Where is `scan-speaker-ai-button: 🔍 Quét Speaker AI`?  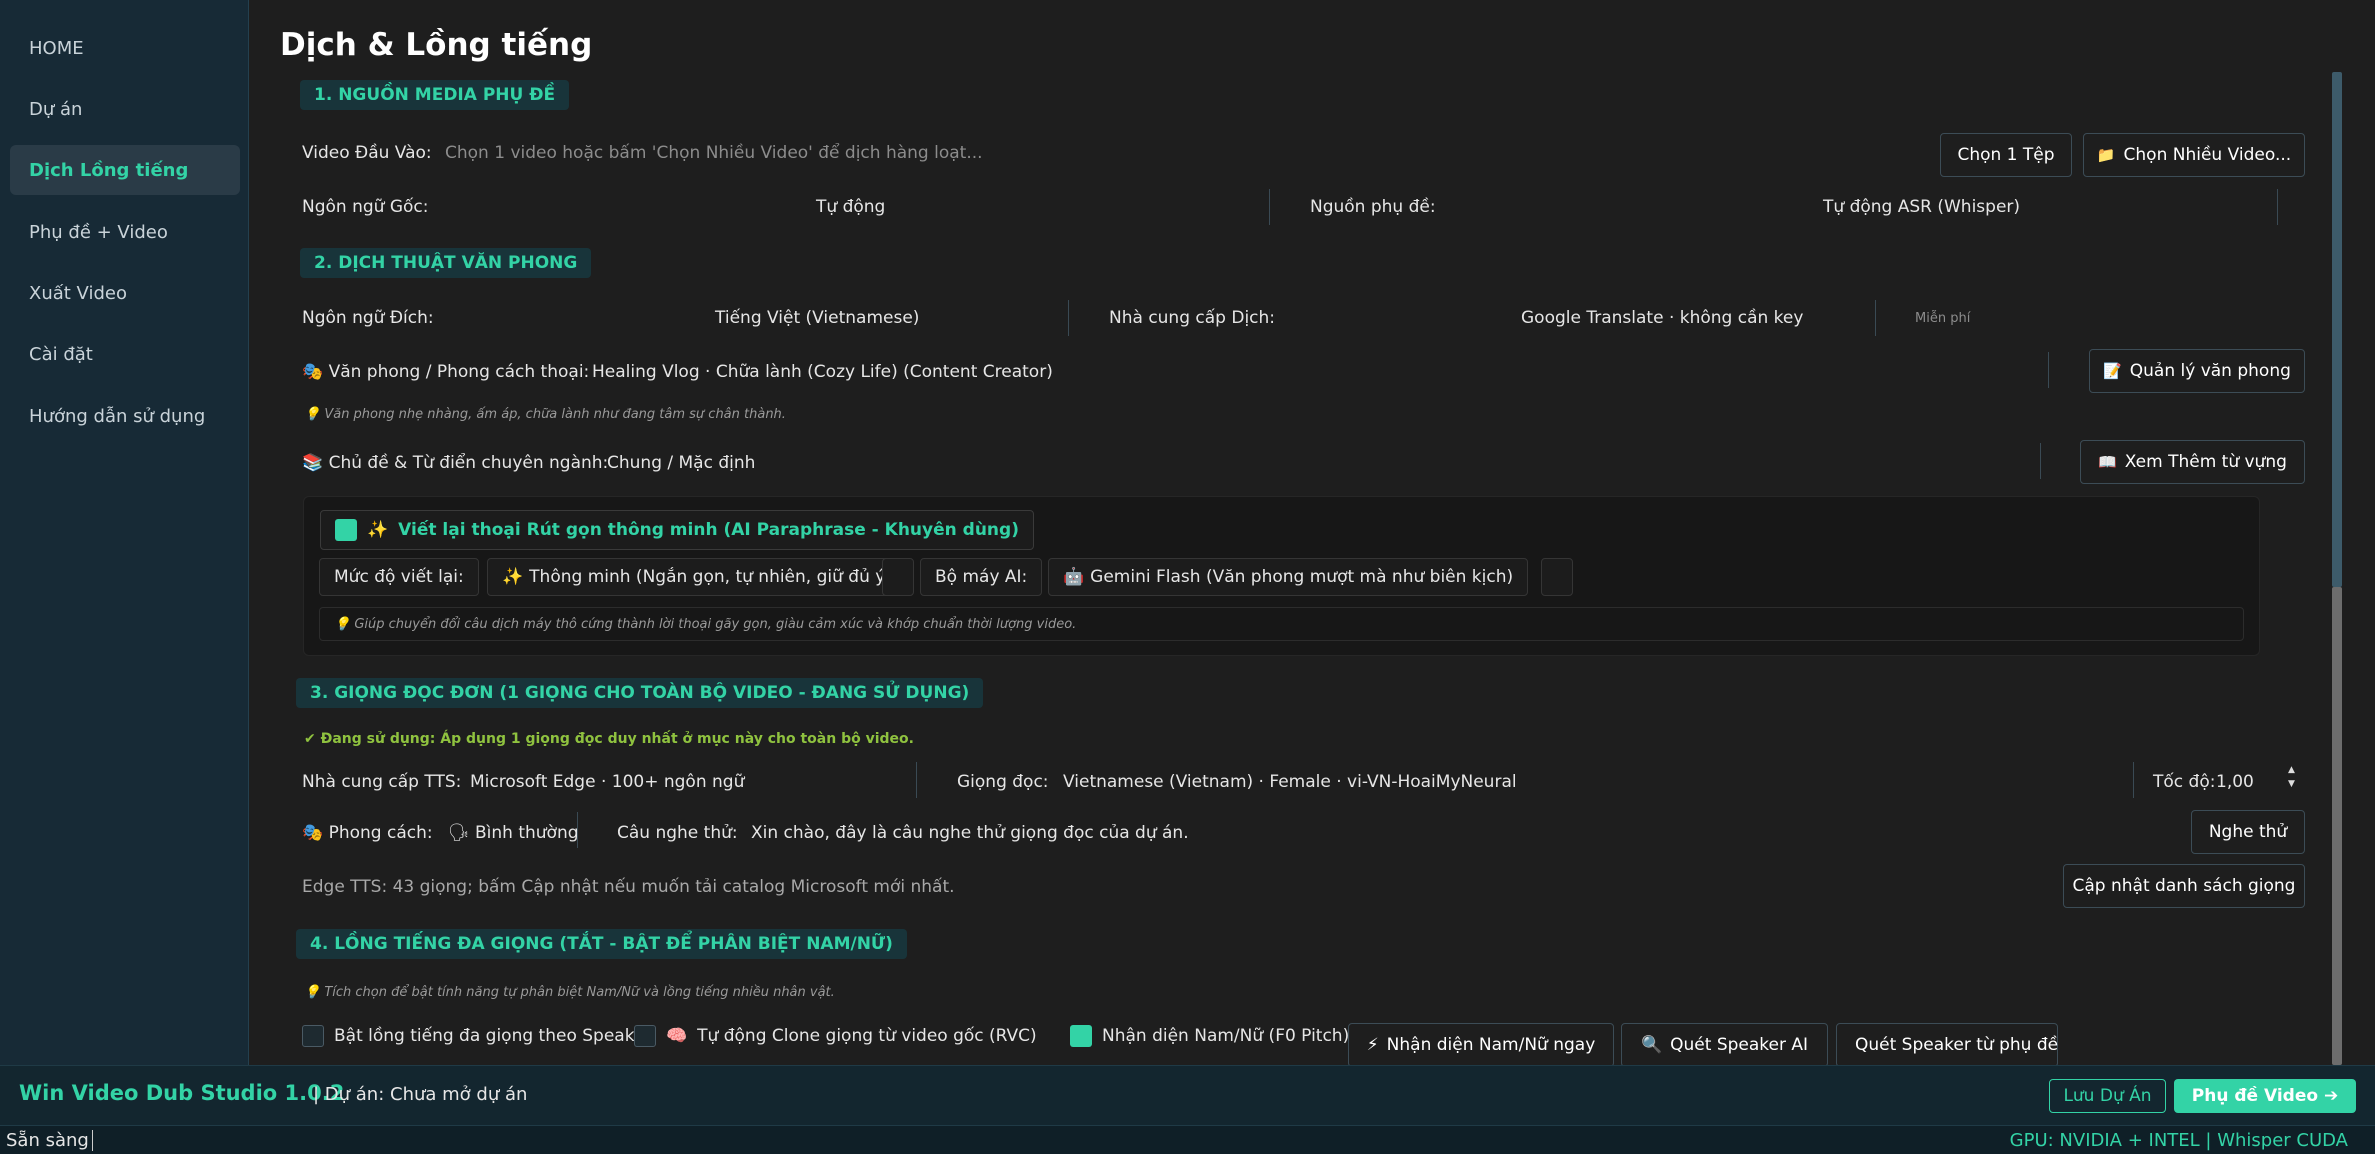
scan-speaker-ai-button: 🔍 Quét Speaker AI is located at coordinates (1724, 1044).